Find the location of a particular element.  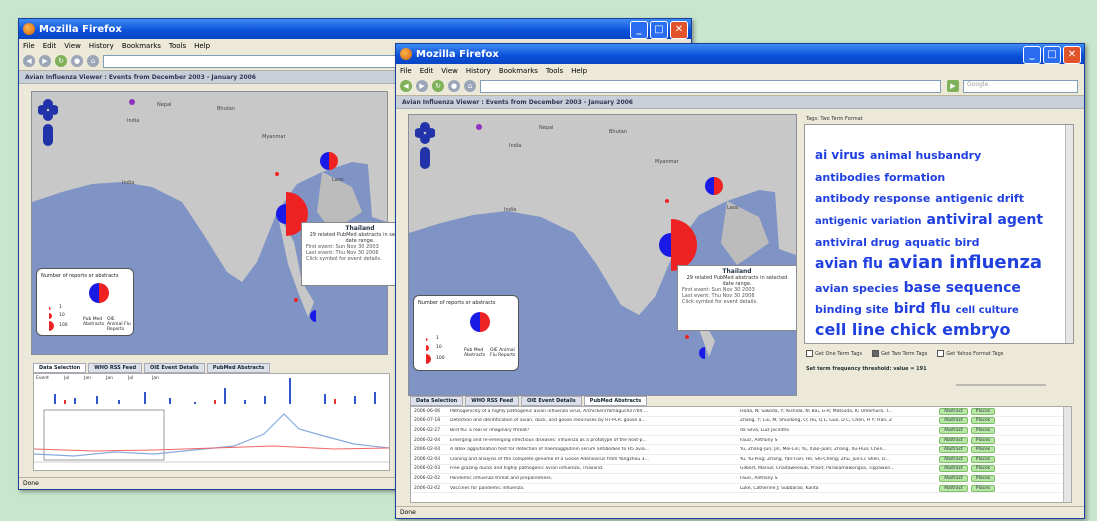

tag-item: ai virus is located at coordinates (840, 155).